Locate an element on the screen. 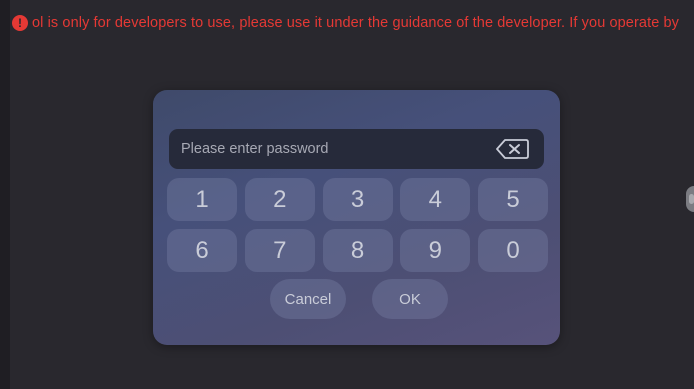 This screenshot has width=694, height=389. key-9: 9 is located at coordinates (435, 250).